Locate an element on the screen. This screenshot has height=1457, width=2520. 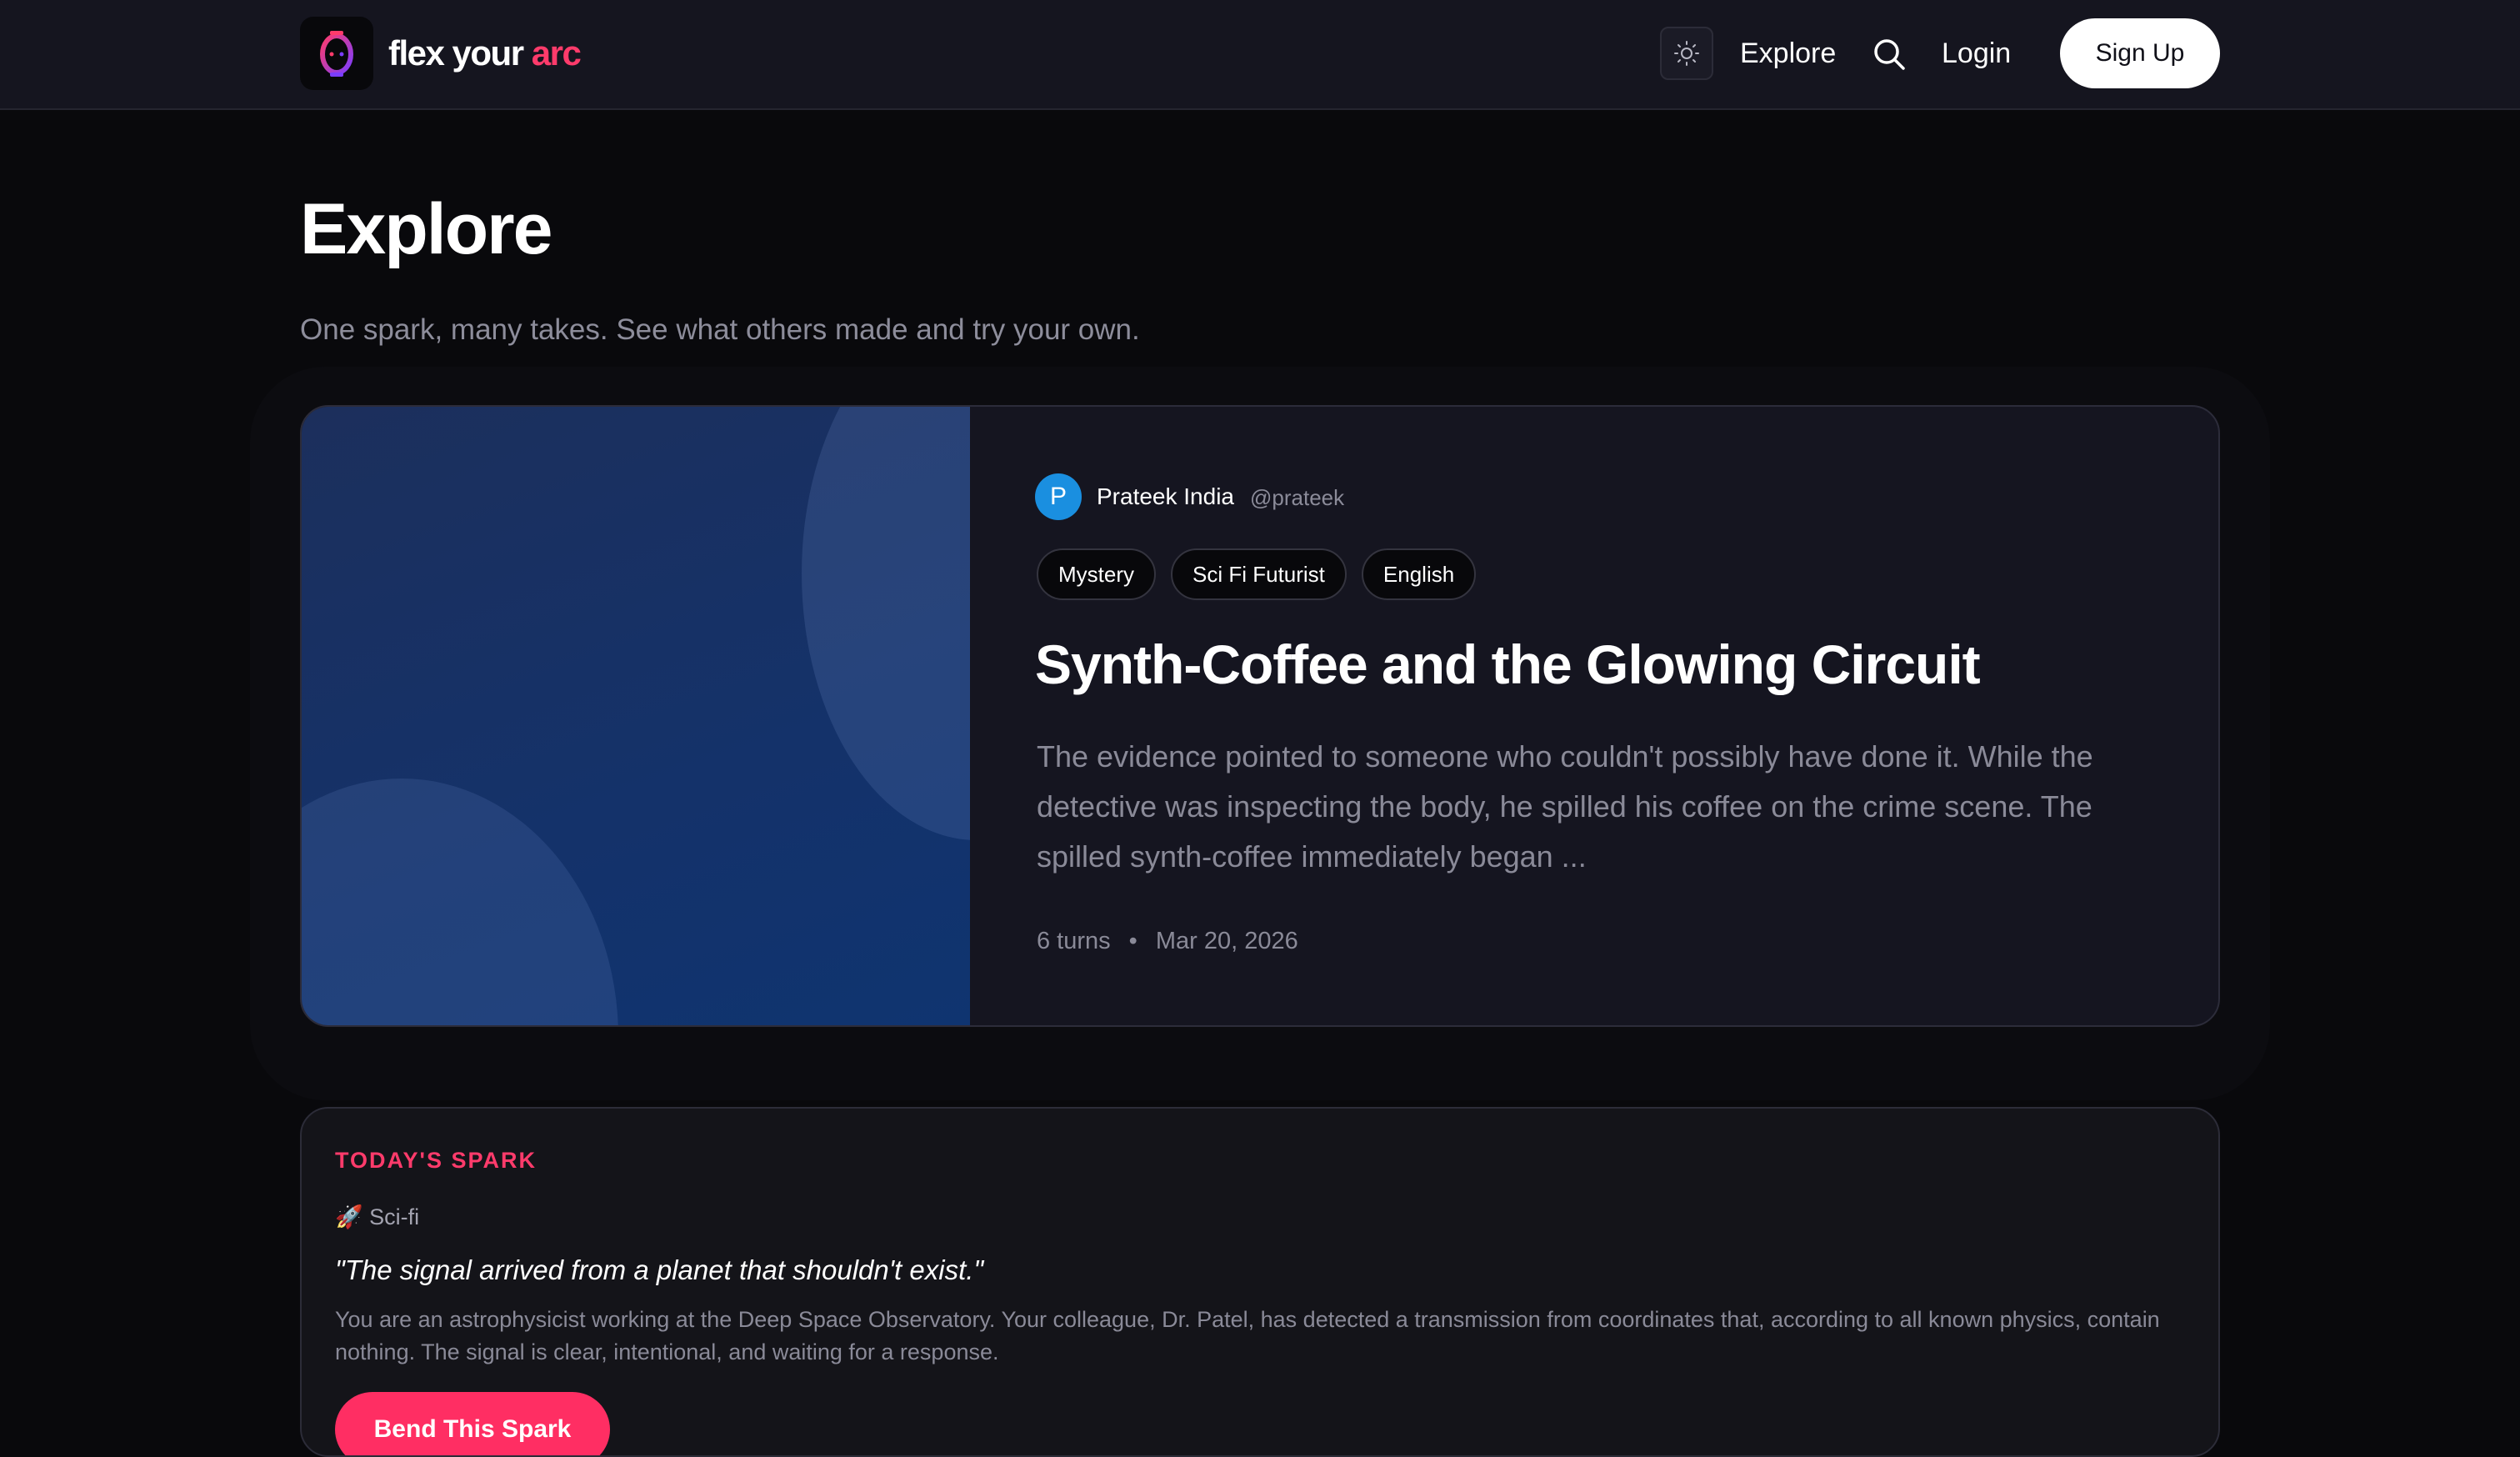
author-avatar: P is located at coordinates (1058, 496).